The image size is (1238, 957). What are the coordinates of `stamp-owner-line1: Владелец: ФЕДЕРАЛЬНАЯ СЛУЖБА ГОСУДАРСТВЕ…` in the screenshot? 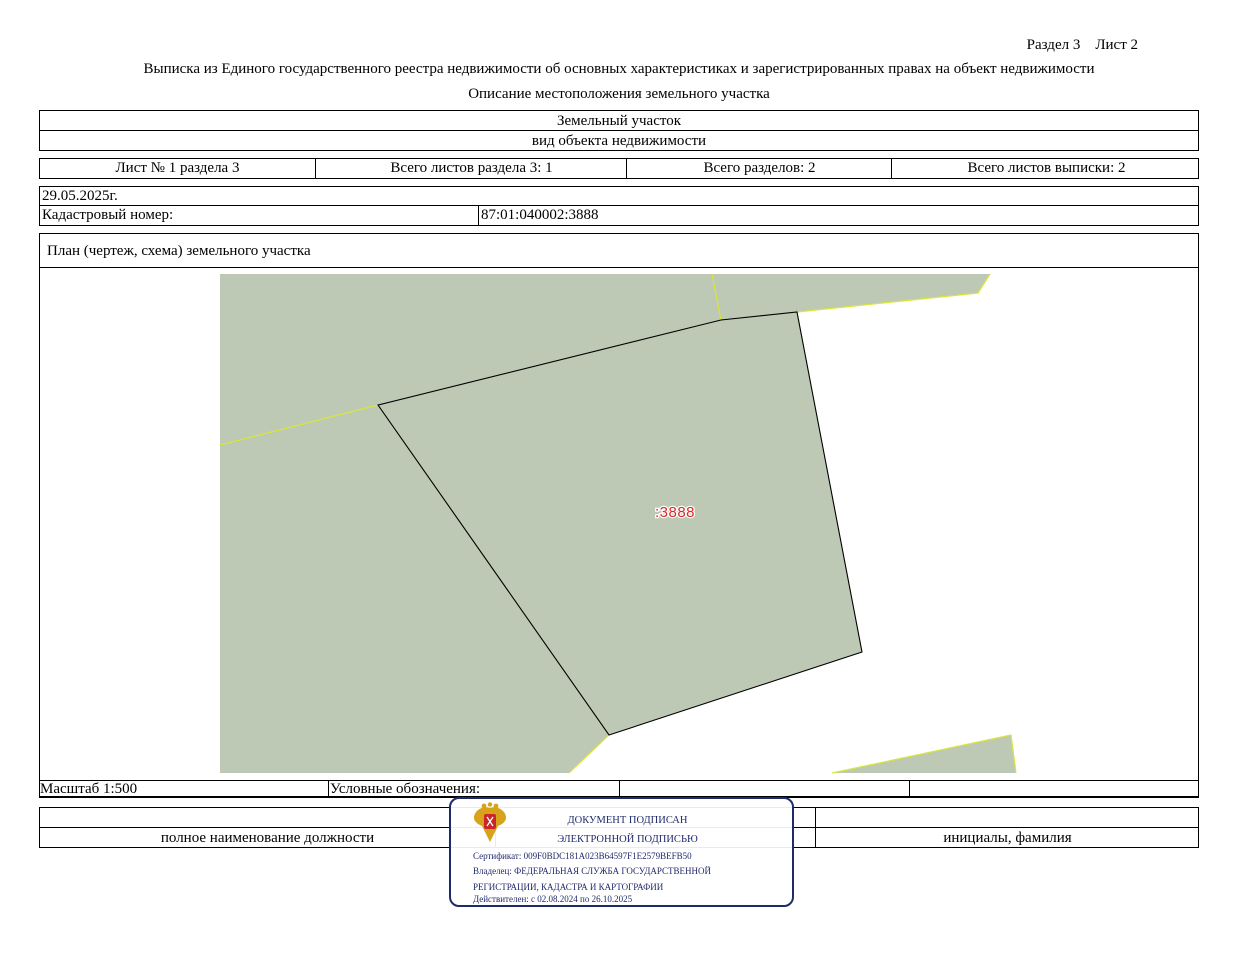 It's located at (592, 871).